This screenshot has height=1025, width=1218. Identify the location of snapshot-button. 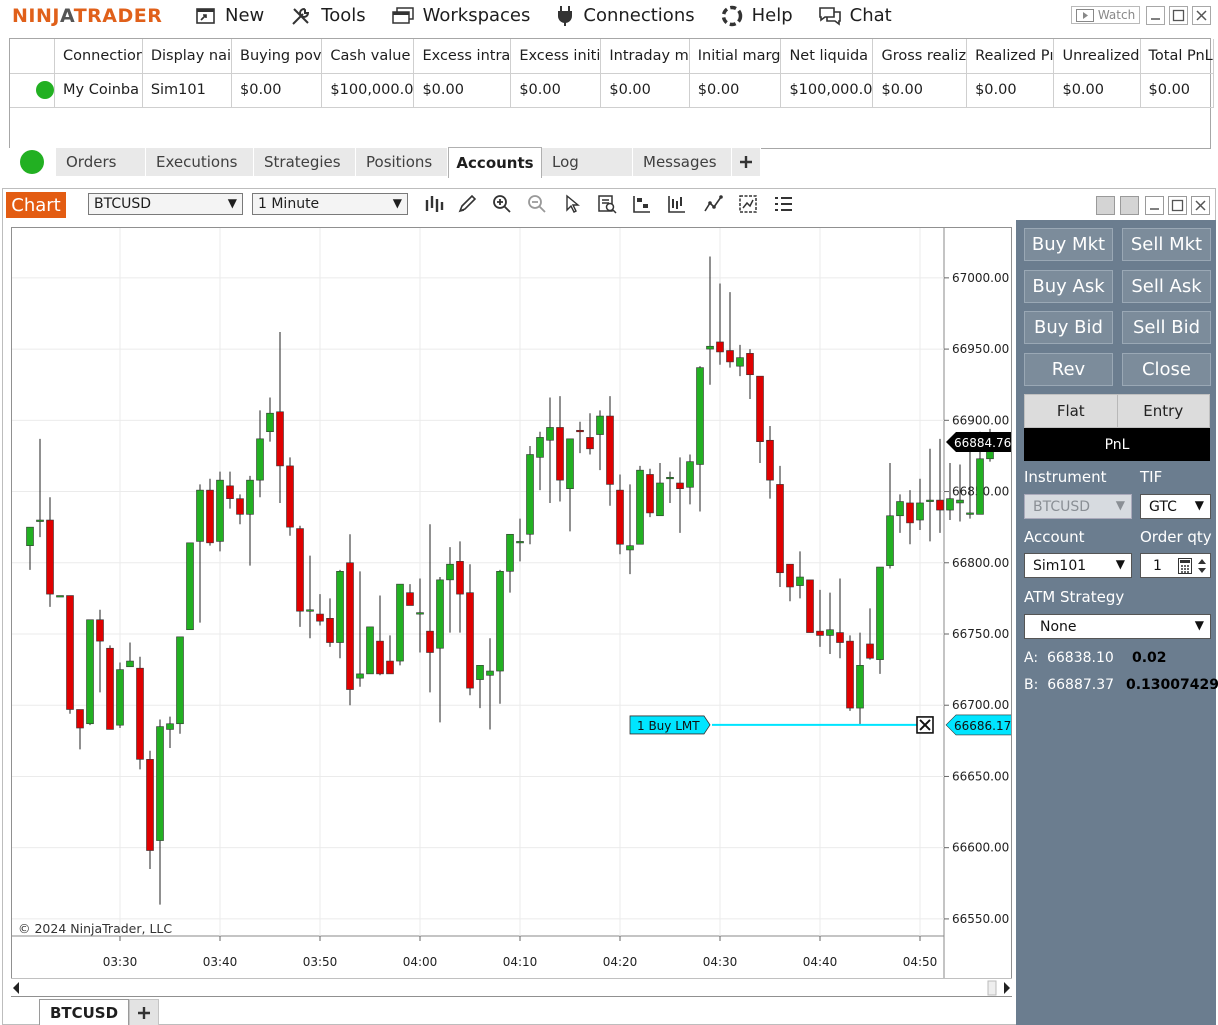
(748, 204).